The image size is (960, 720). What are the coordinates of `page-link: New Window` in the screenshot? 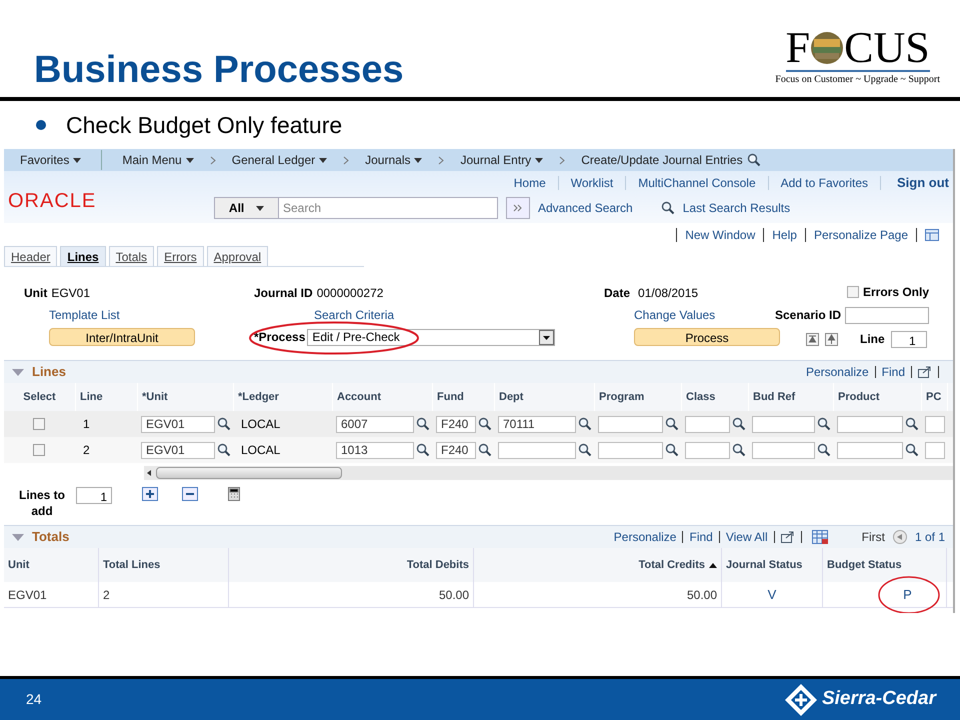 It's located at (720, 235).